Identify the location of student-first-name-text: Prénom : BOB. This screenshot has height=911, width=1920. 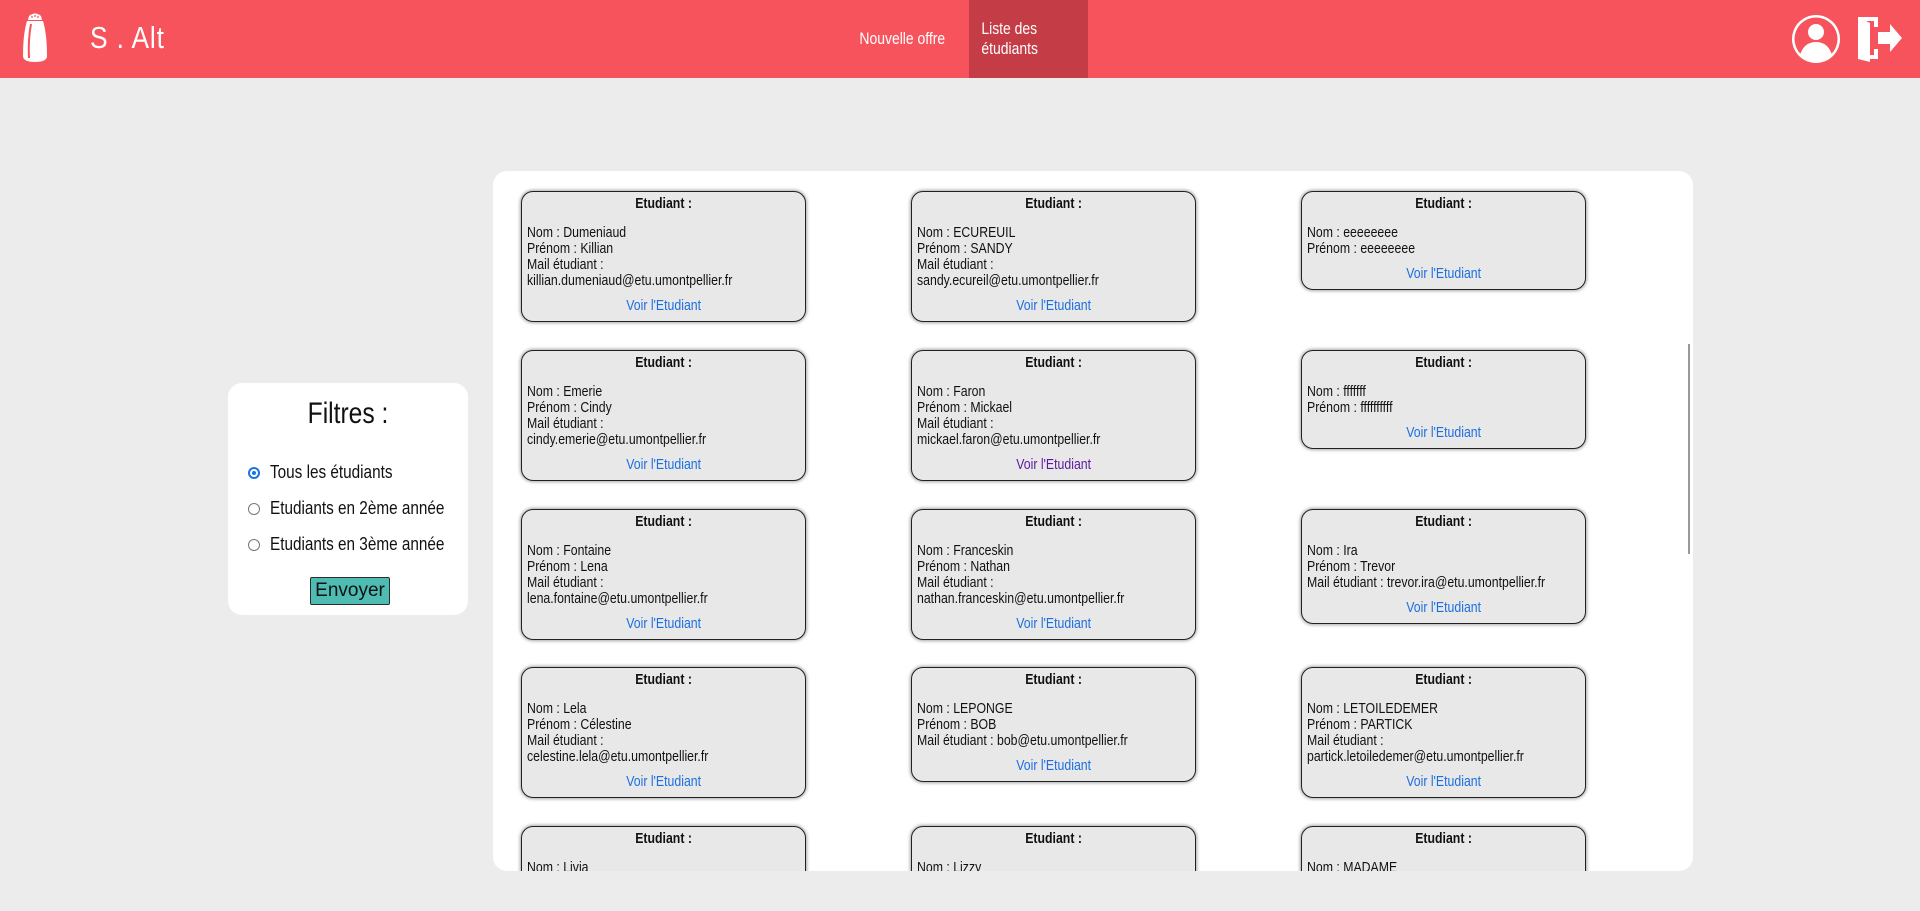
(957, 724).